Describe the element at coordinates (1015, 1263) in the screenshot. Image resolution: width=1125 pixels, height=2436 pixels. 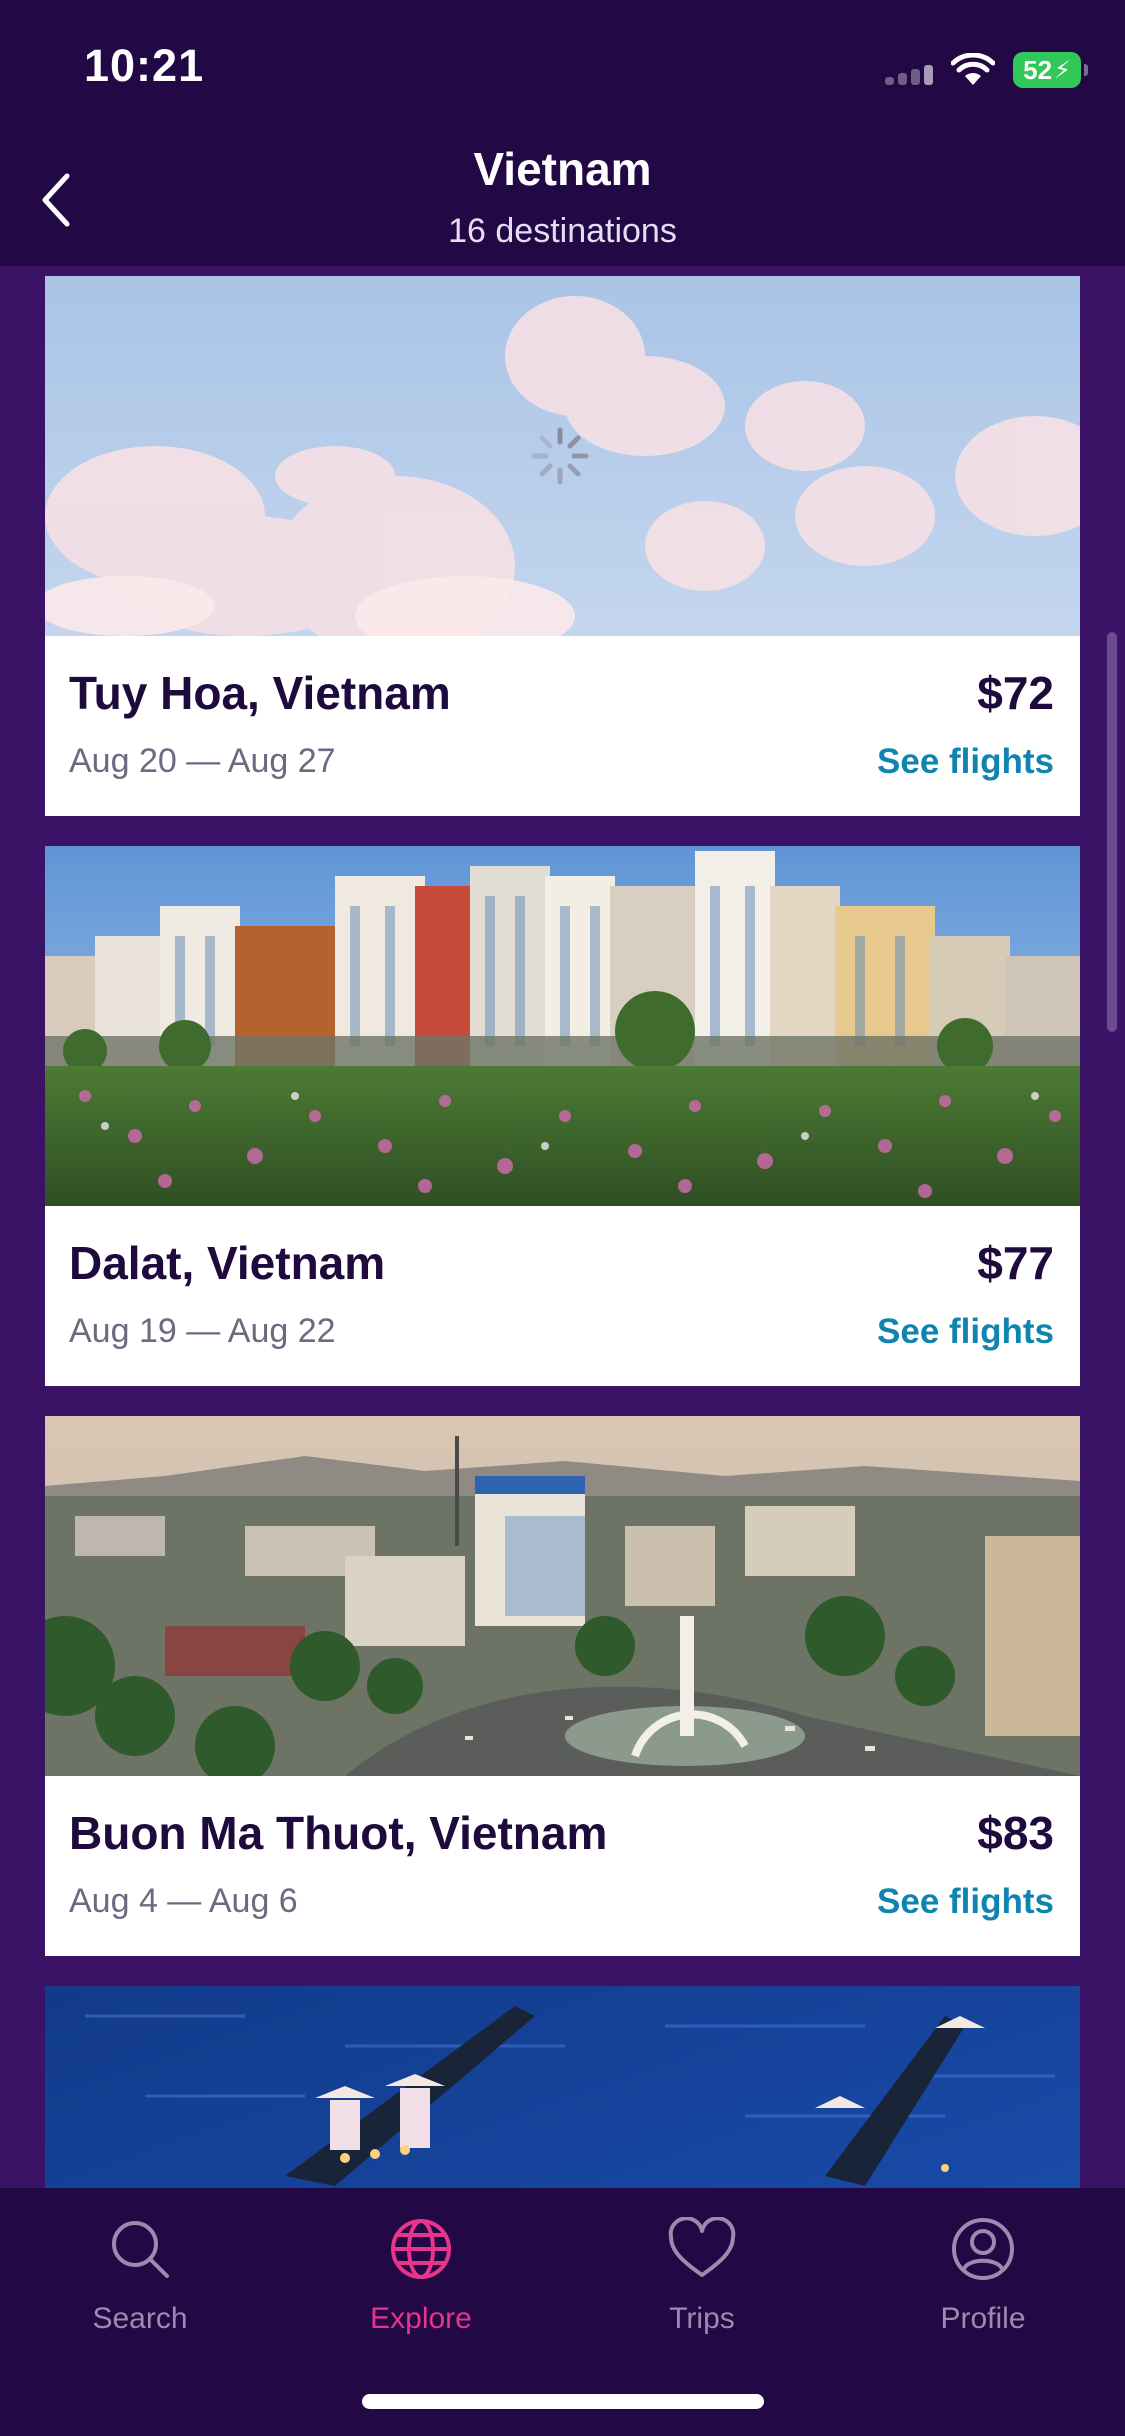
I see `destination-price: $77` at that location.